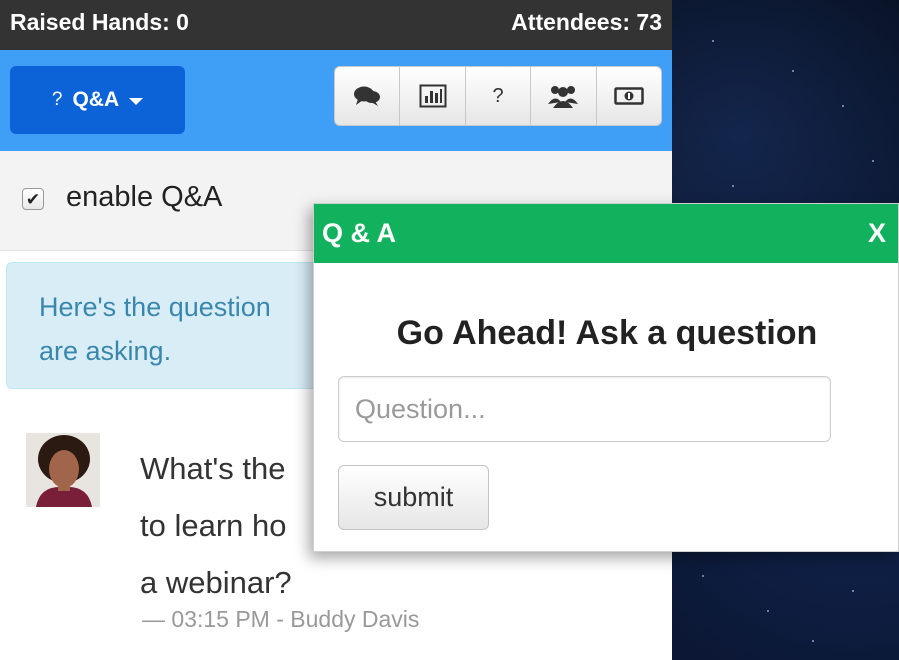  What do you see at coordinates (877, 233) in the screenshot?
I see `close-button: X` at bounding box center [877, 233].